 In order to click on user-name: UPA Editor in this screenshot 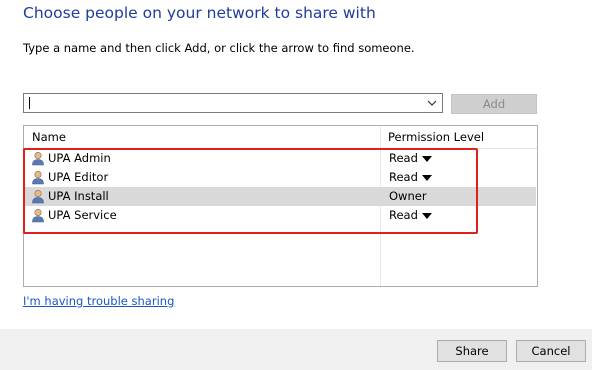, I will do `click(78, 177)`.